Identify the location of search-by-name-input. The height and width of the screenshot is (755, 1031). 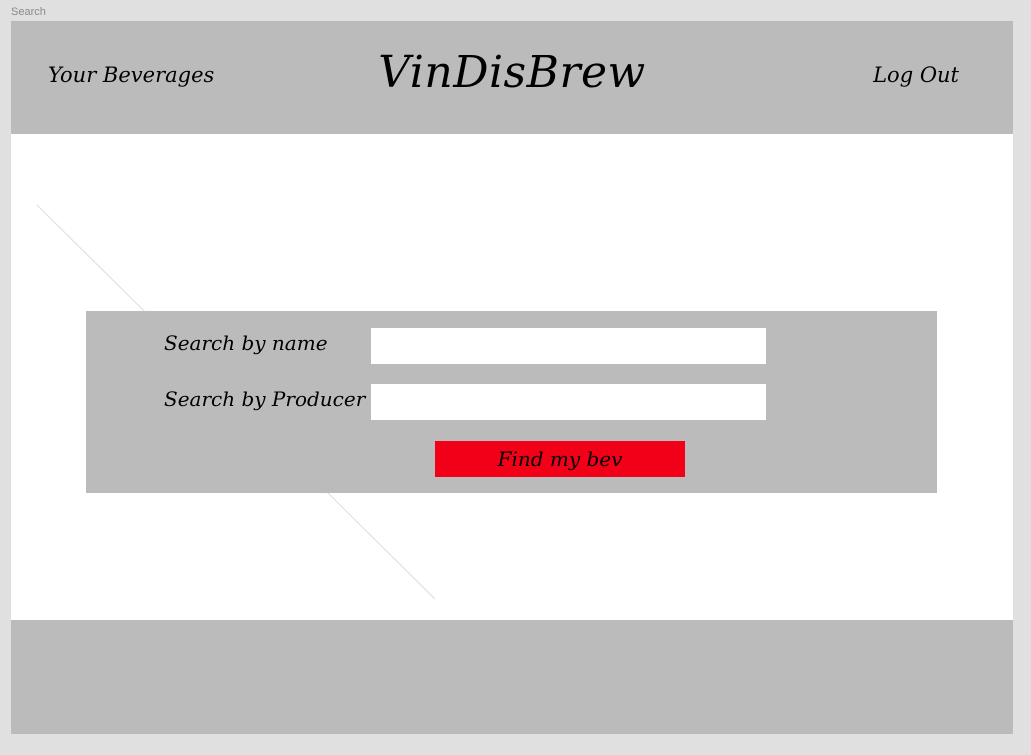
(568, 346).